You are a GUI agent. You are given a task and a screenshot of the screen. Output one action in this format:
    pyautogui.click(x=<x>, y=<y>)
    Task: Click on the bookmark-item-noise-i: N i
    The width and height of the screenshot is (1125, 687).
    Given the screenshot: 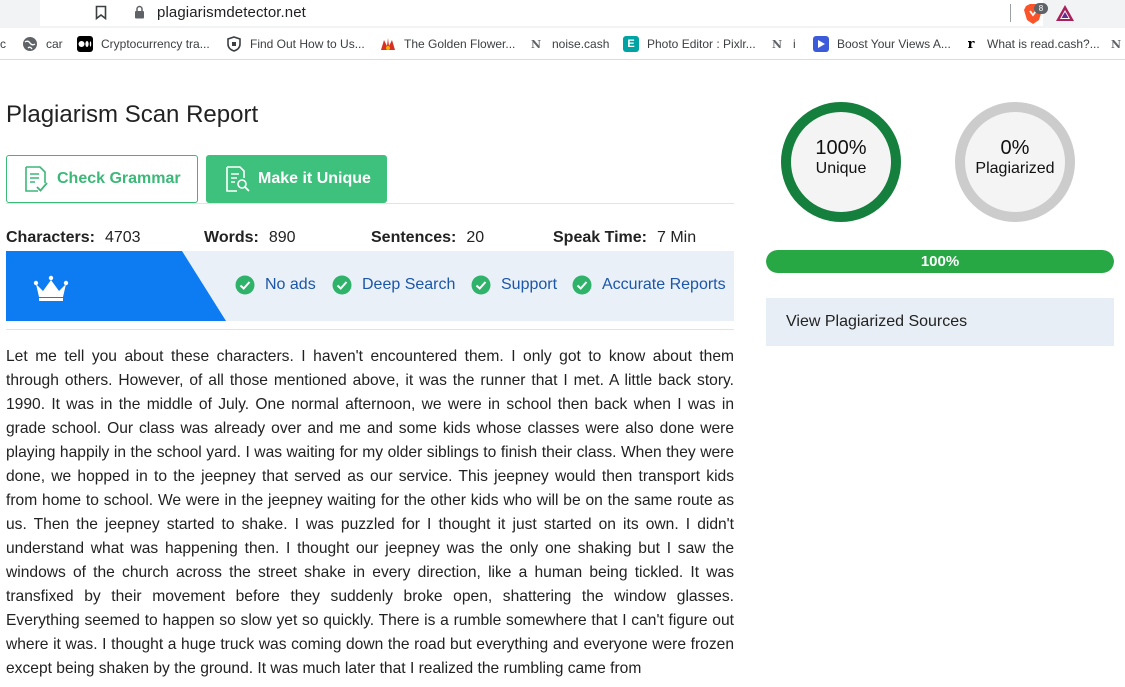 What is the action you would take?
    pyautogui.click(x=782, y=43)
    